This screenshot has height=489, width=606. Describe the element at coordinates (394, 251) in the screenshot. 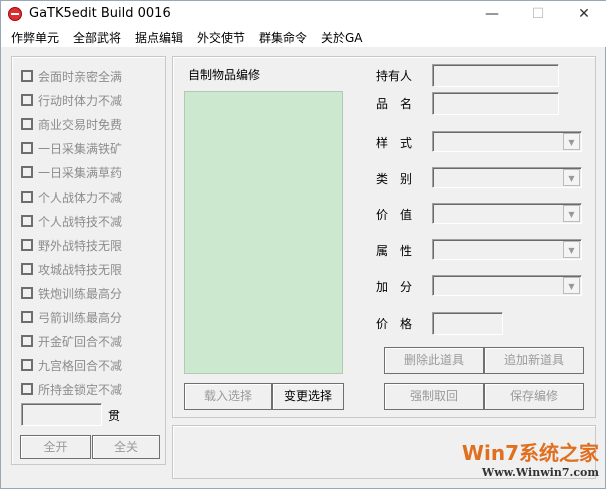

I see `attribute-label: 属 性` at that location.